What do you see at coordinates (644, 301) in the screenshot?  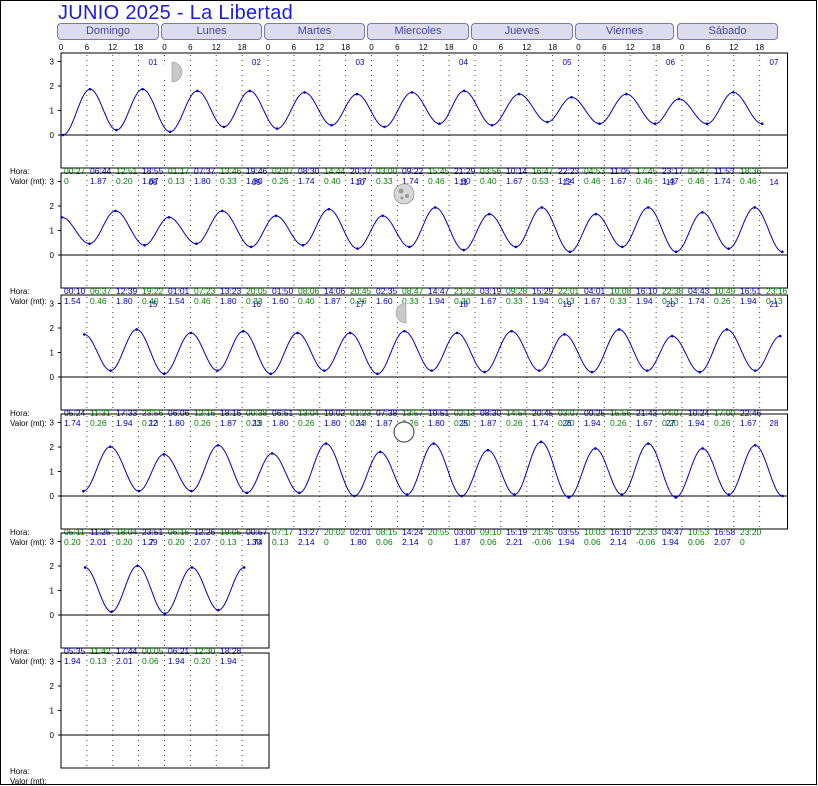 I see `extreme-value-label: 1.94` at bounding box center [644, 301].